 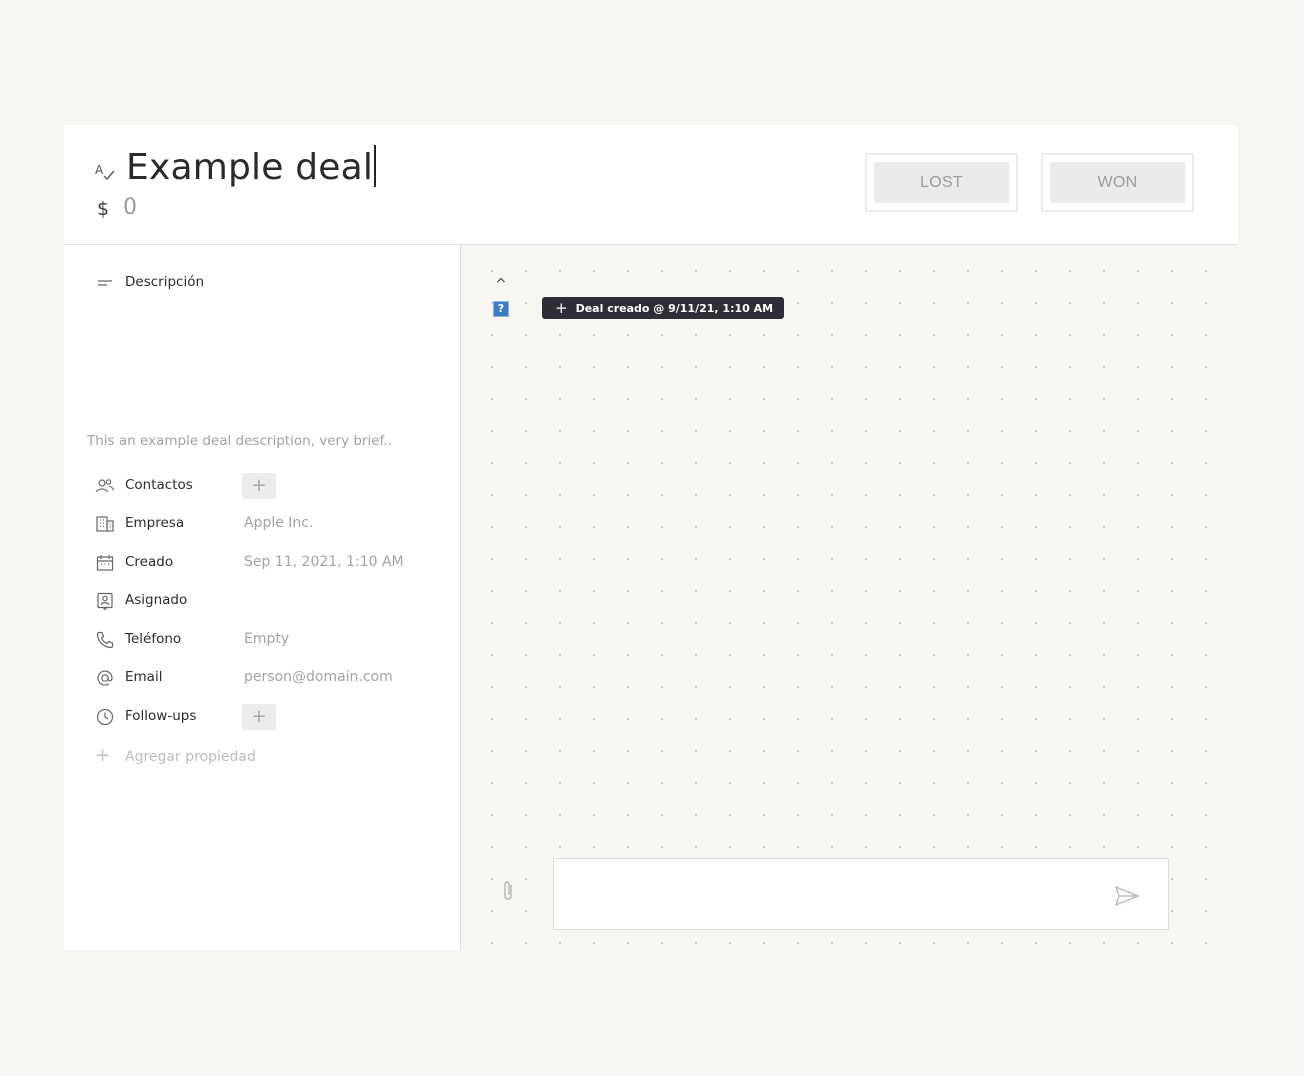 I want to click on property-label-email: Email, so click(x=144, y=677).